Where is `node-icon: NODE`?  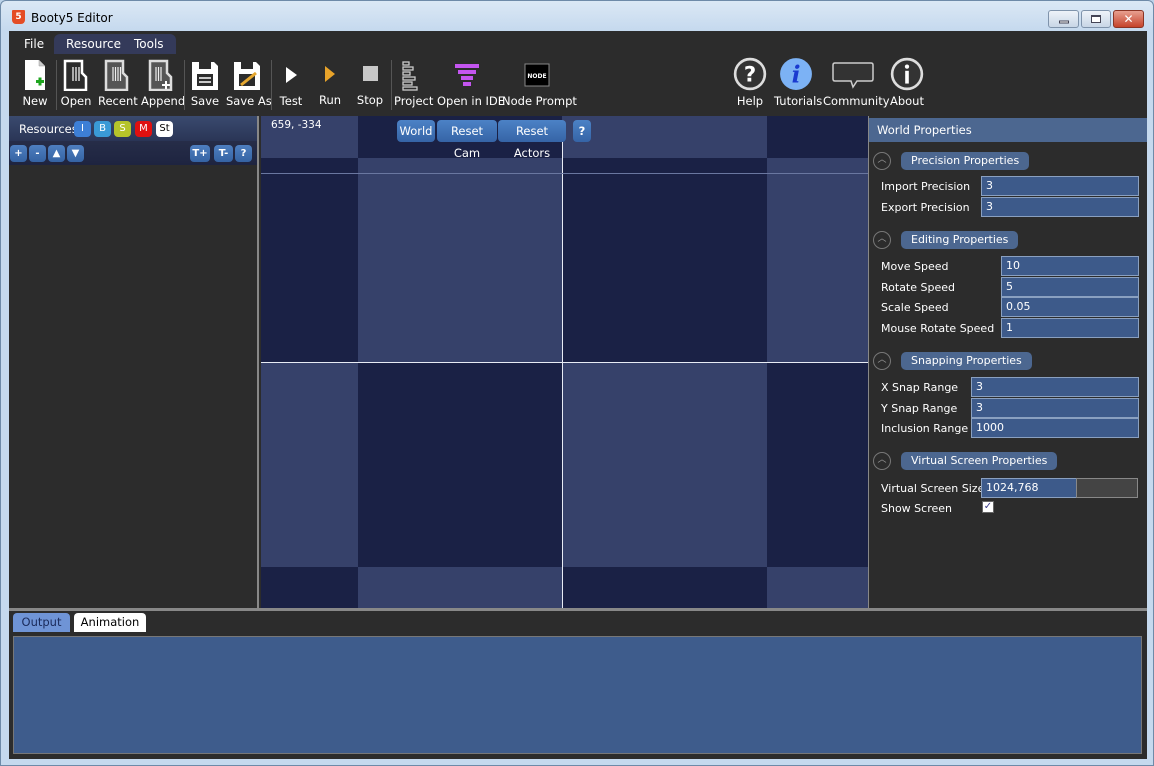 node-icon: NODE is located at coordinates (537, 75).